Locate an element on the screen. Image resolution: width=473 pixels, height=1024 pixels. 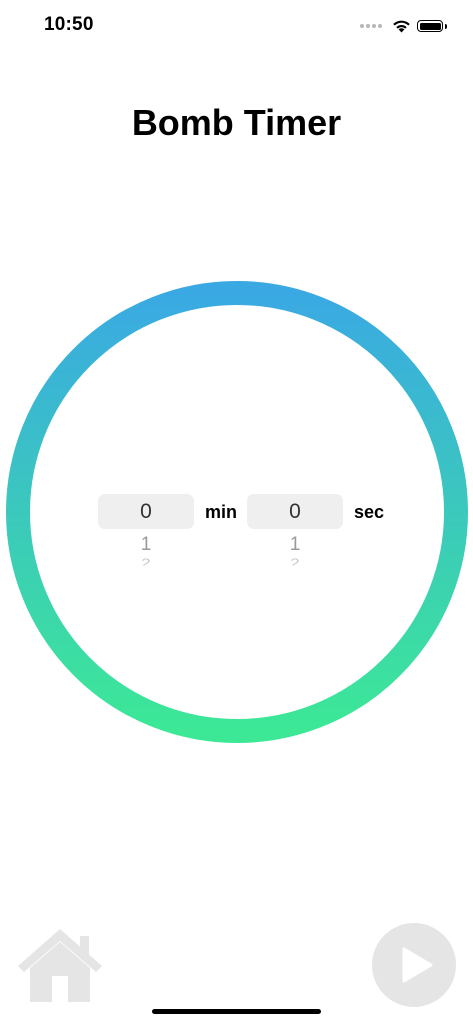
home-button is located at coordinates (60, 965).